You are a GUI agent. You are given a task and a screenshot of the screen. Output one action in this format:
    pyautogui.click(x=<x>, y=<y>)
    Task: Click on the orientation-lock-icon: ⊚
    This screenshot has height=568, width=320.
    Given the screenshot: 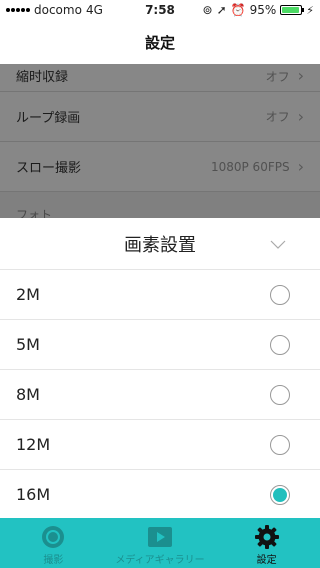 What is the action you would take?
    pyautogui.click(x=207, y=10)
    